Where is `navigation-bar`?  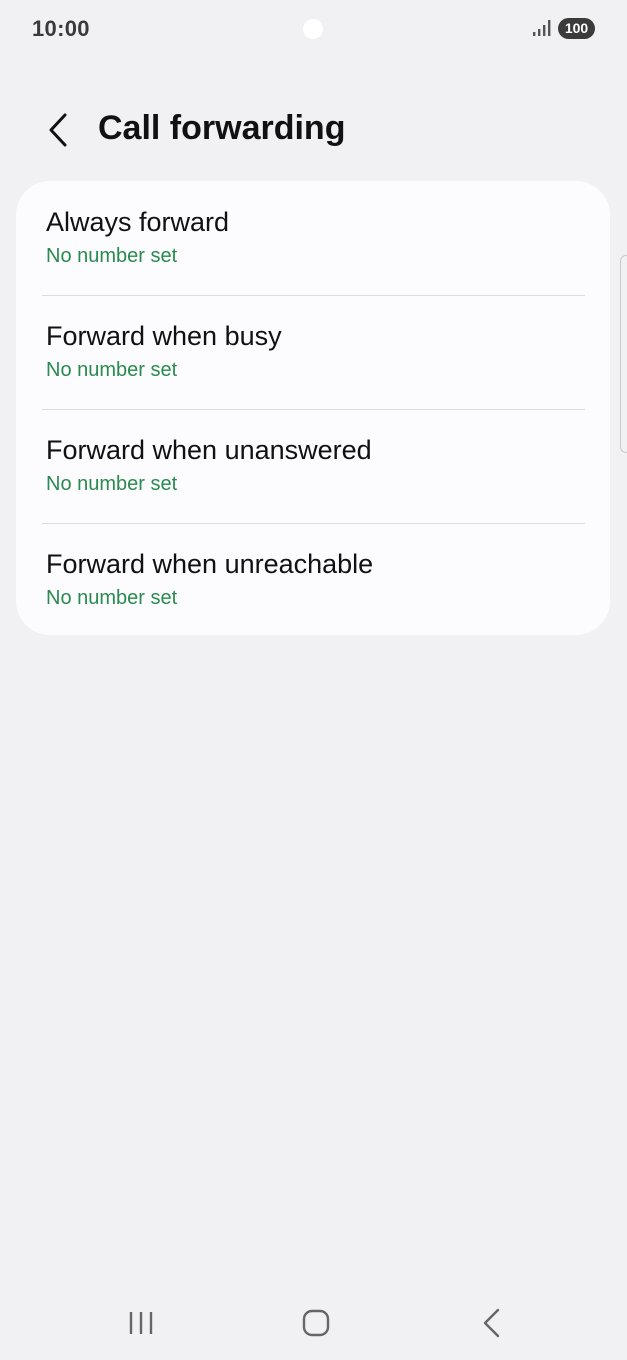 navigation-bar is located at coordinates (313, 1323).